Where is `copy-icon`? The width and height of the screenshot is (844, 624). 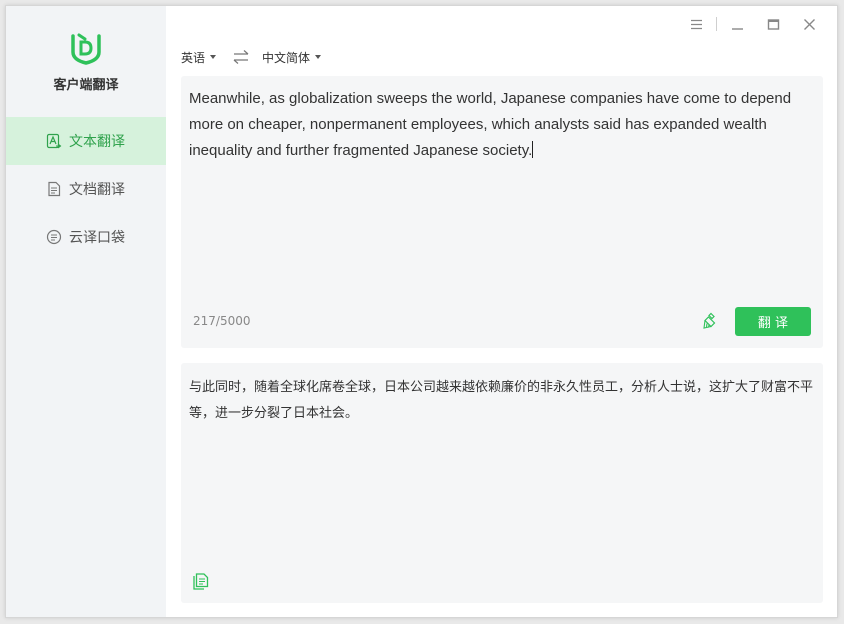
copy-icon is located at coordinates (201, 582).